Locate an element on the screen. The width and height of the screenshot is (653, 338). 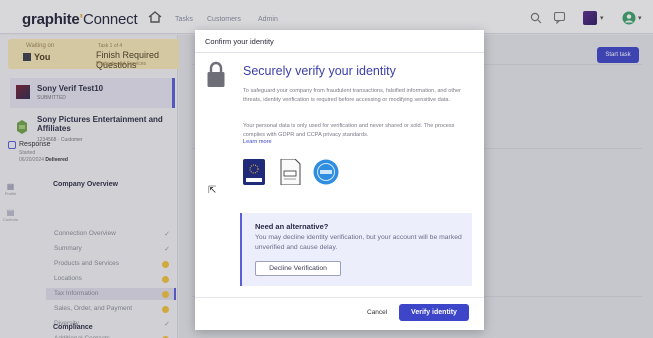
gdpr-badge-icon is located at coordinates (254, 172).